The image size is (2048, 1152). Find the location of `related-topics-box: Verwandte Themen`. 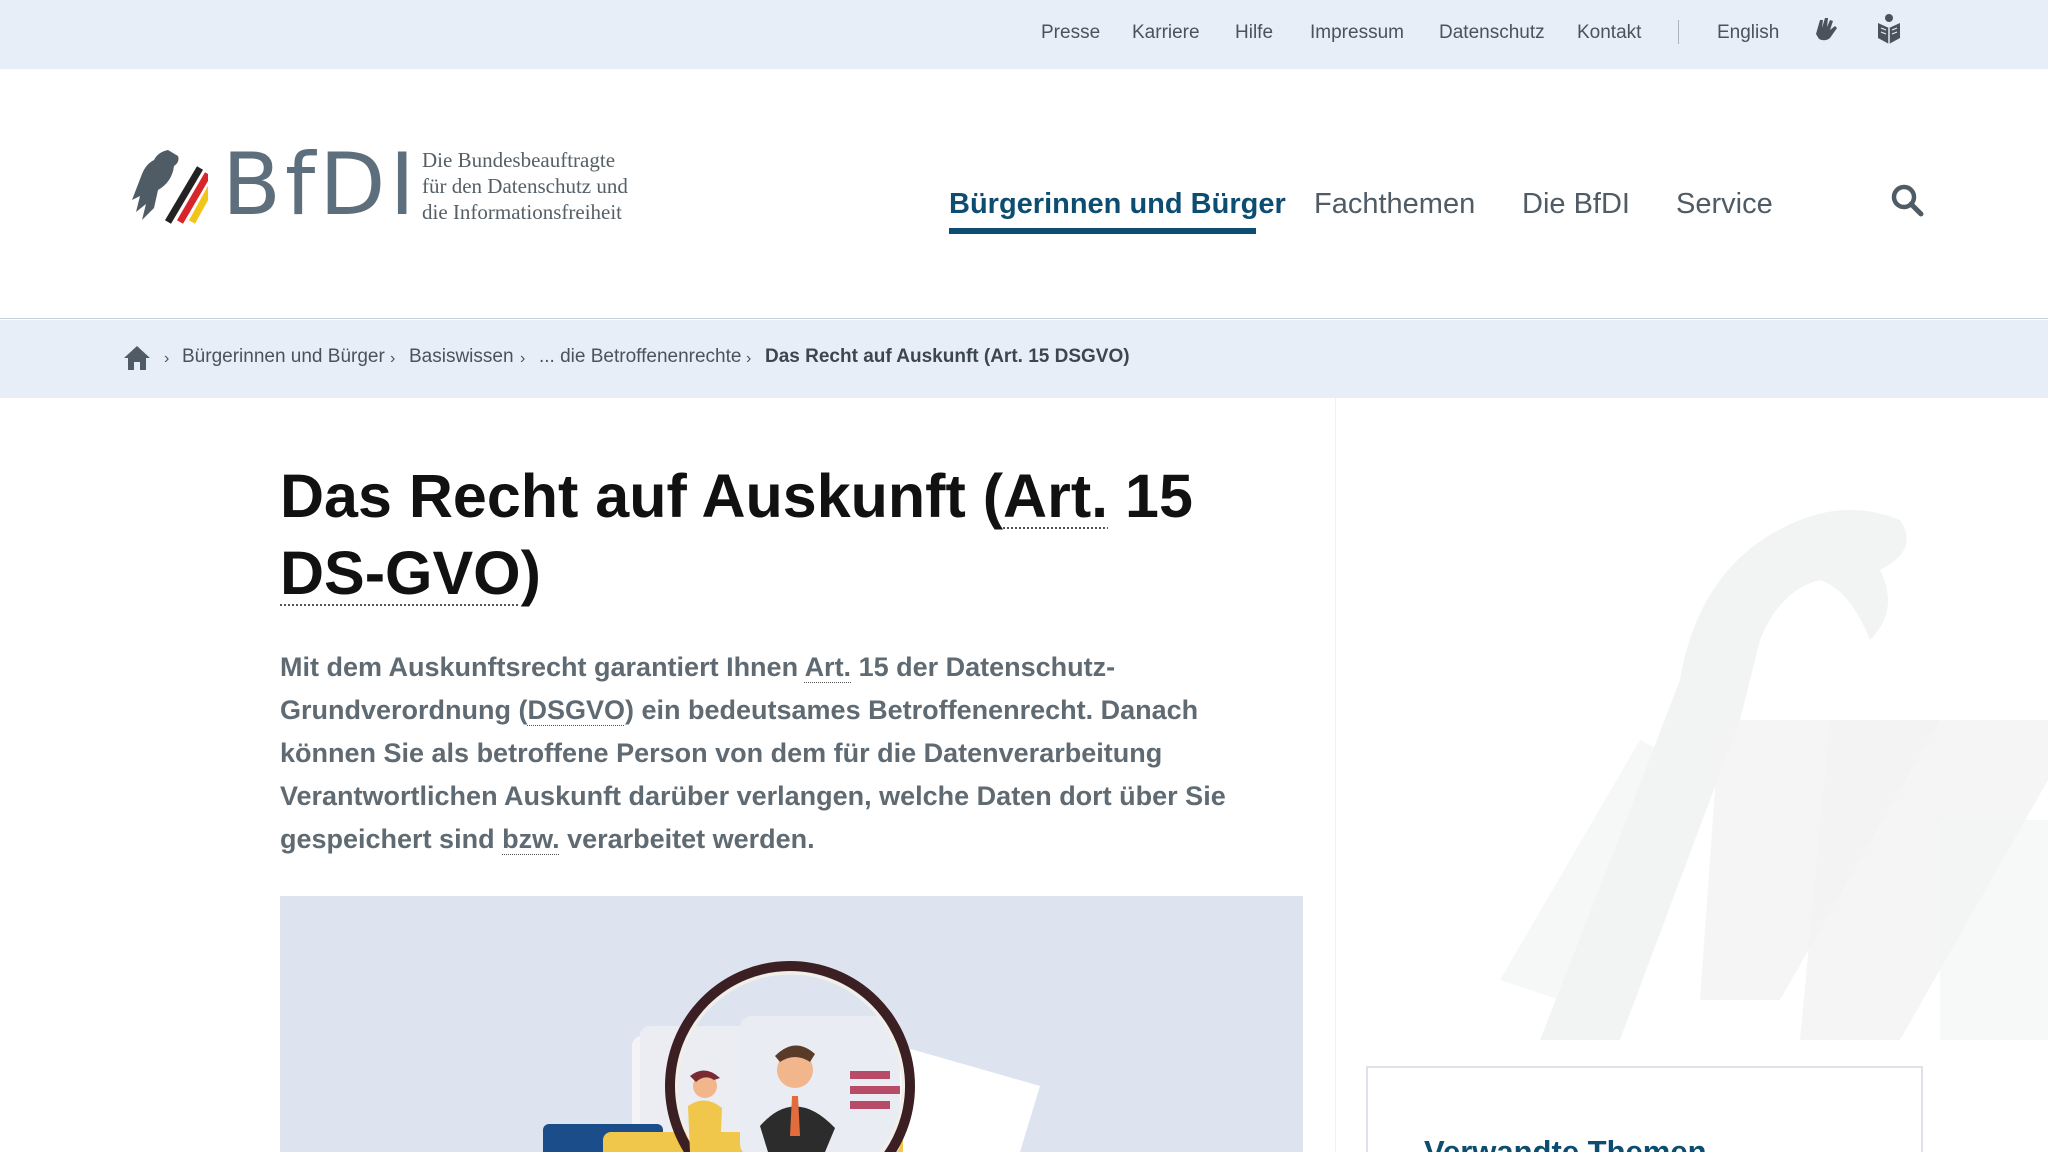

related-topics-box: Verwandte Themen is located at coordinates (1644, 1109).